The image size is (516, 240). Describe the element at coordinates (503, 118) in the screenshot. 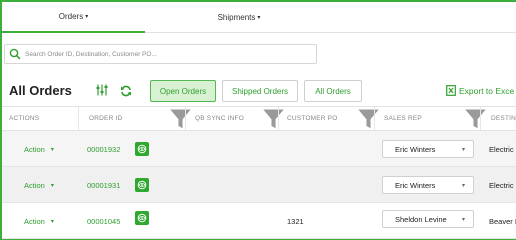

I see `column-header-destination: DESTIN` at that location.